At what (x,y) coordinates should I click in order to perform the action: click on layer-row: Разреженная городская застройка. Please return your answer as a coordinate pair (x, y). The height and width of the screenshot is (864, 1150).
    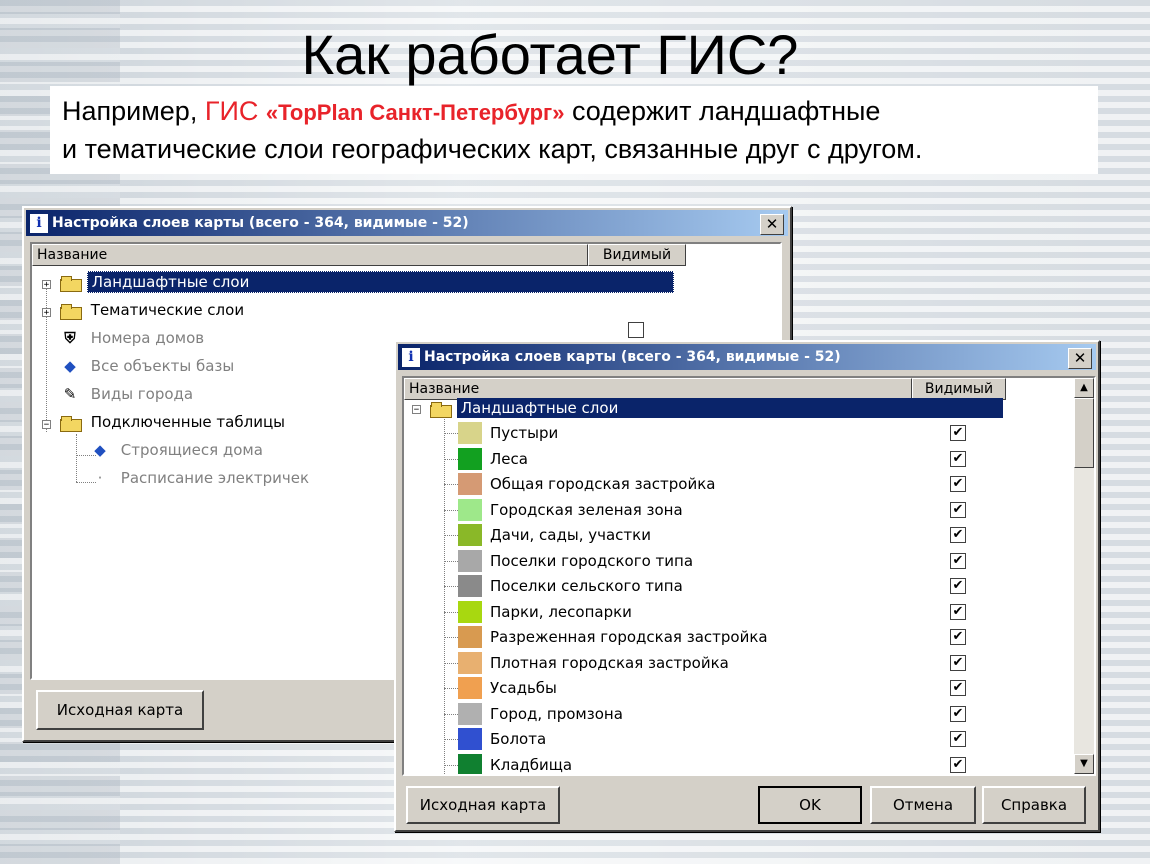
    Looking at the image, I should click on (629, 637).